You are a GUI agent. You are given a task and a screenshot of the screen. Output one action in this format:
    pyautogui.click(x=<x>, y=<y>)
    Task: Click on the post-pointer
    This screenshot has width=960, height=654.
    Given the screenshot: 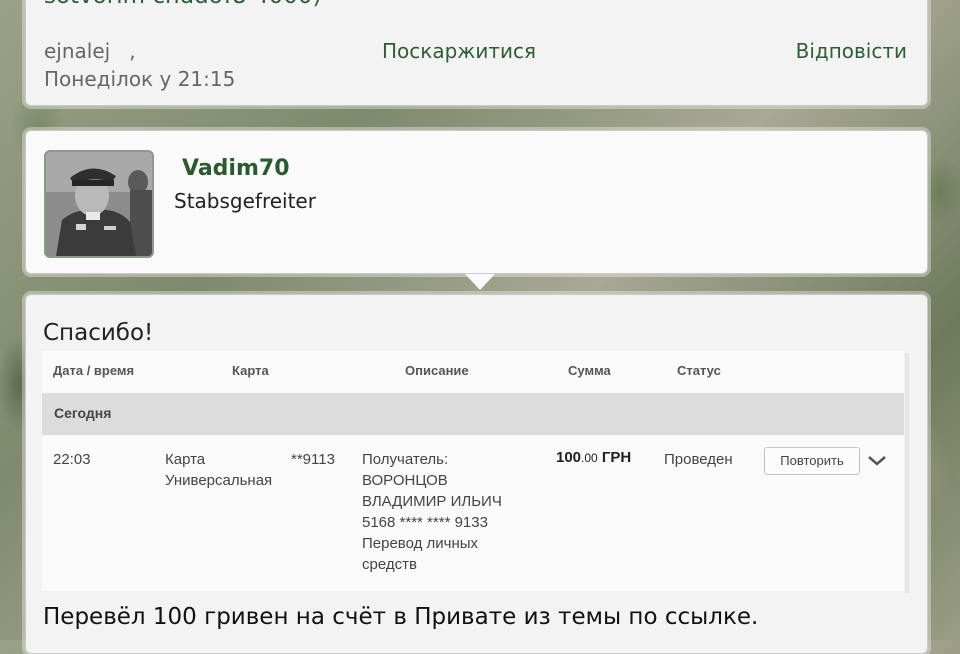 What is the action you would take?
    pyautogui.click(x=480, y=282)
    